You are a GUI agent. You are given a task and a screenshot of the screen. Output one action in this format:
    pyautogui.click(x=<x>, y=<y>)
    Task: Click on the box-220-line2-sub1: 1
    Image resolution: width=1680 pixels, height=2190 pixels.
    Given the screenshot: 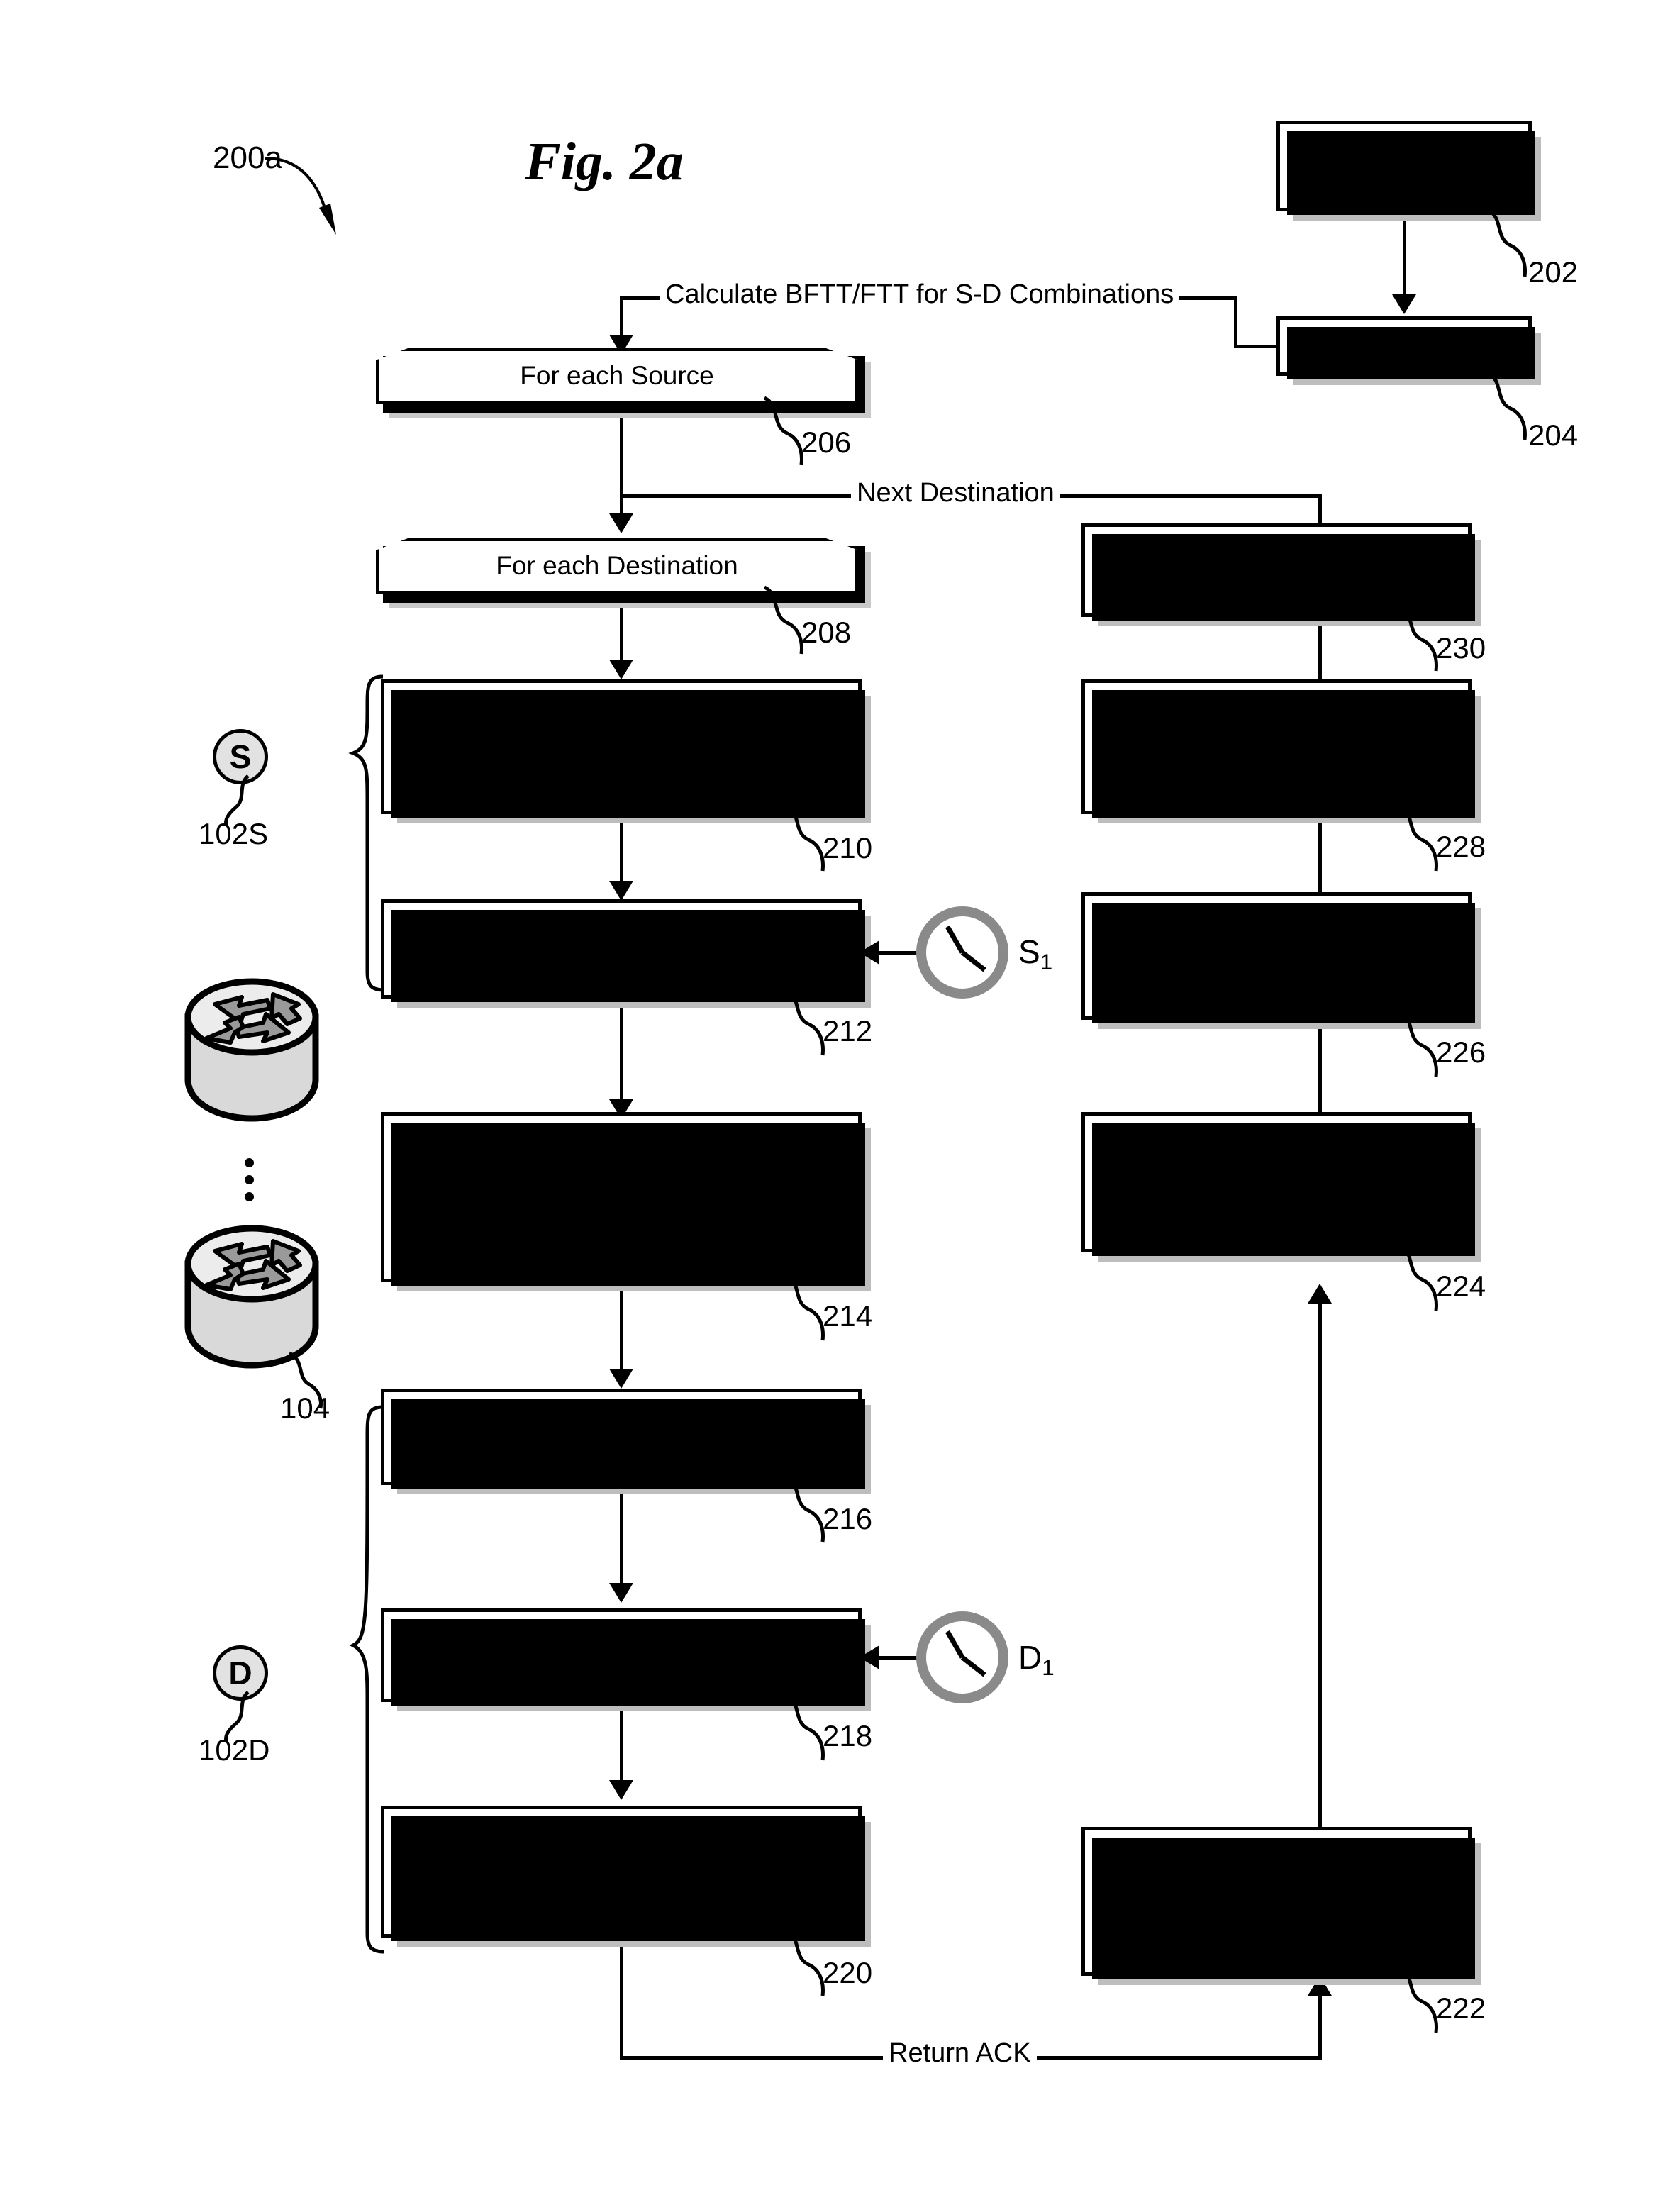 What is the action you would take?
    pyautogui.click(x=561, y=1878)
    